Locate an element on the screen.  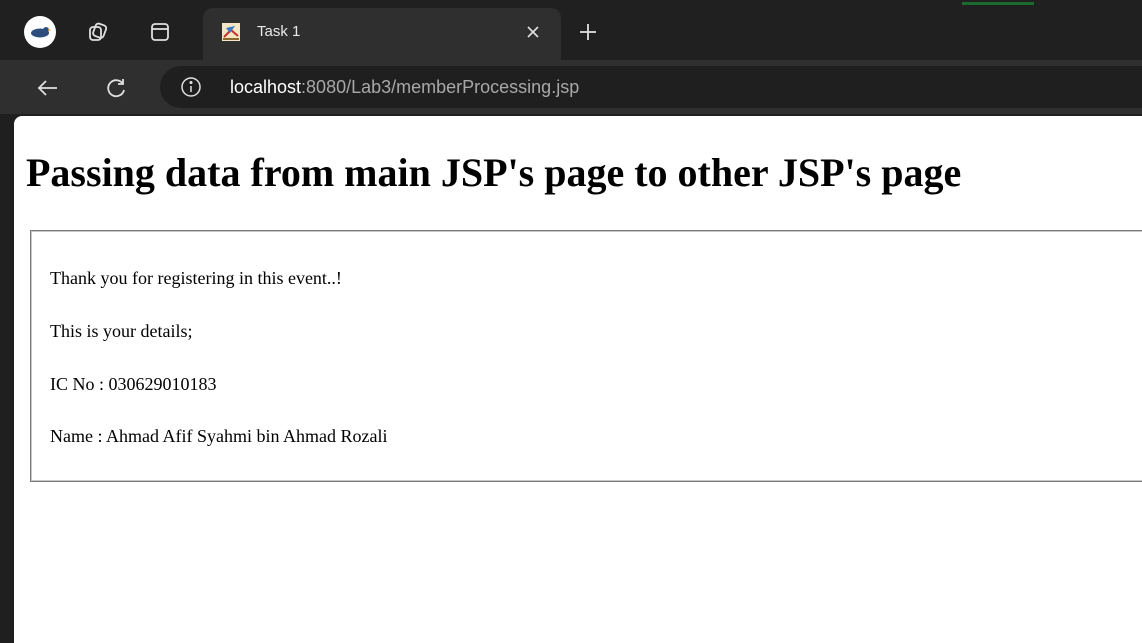
url-path: :8080/Lab3/memberProcessing.jsp is located at coordinates (440, 87).